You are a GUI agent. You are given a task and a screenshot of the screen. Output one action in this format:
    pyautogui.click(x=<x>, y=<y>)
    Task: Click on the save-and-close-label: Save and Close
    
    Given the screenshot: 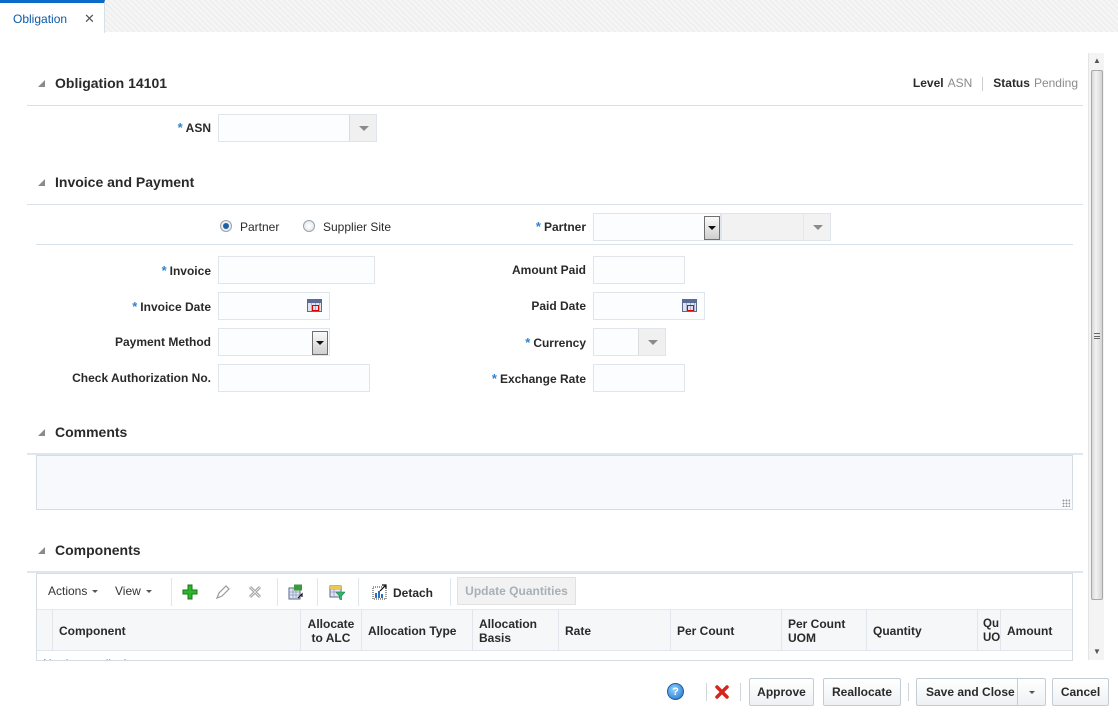 What is the action you would take?
    pyautogui.click(x=970, y=692)
    